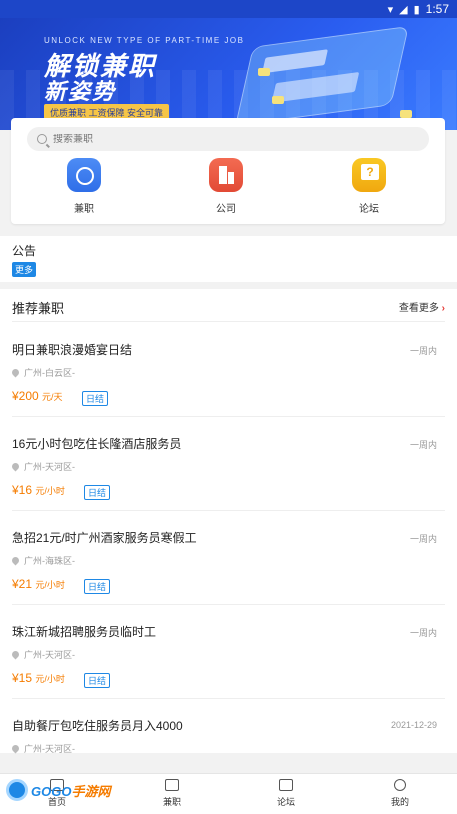 The image size is (457, 814). What do you see at coordinates (228, 305) in the screenshot?
I see `recommended-header: 推荐兼职 查看更多 ›` at bounding box center [228, 305].